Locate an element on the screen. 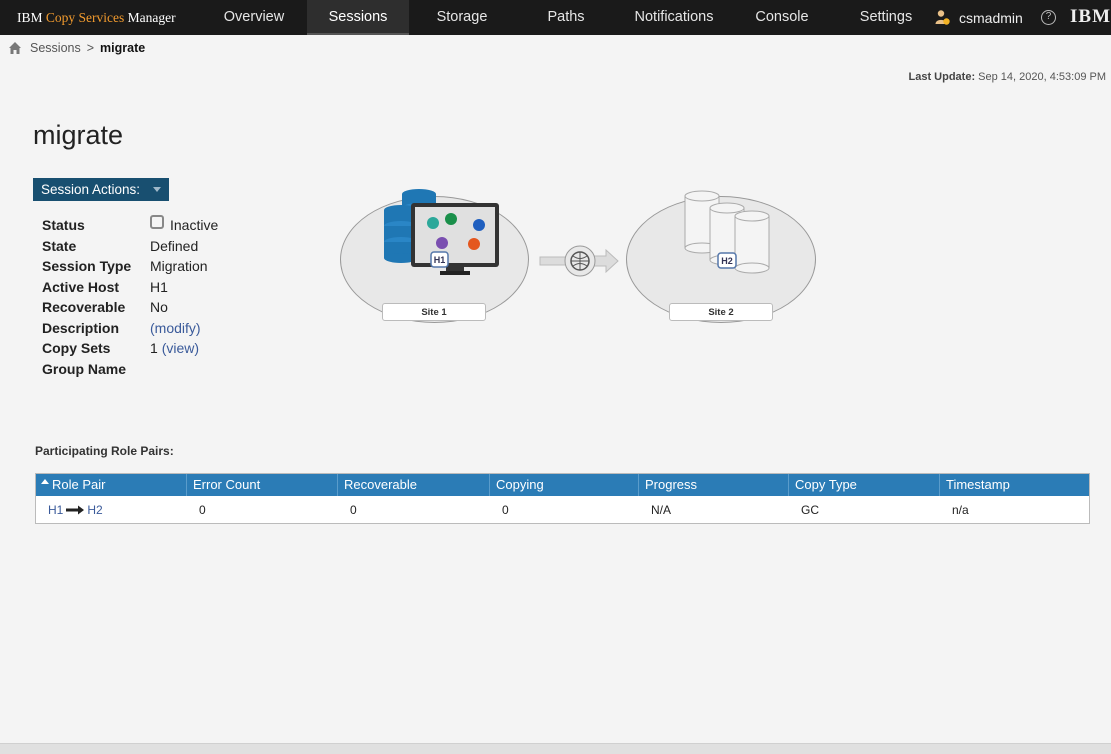  col-role-pair: Role Pair is located at coordinates (111, 485).